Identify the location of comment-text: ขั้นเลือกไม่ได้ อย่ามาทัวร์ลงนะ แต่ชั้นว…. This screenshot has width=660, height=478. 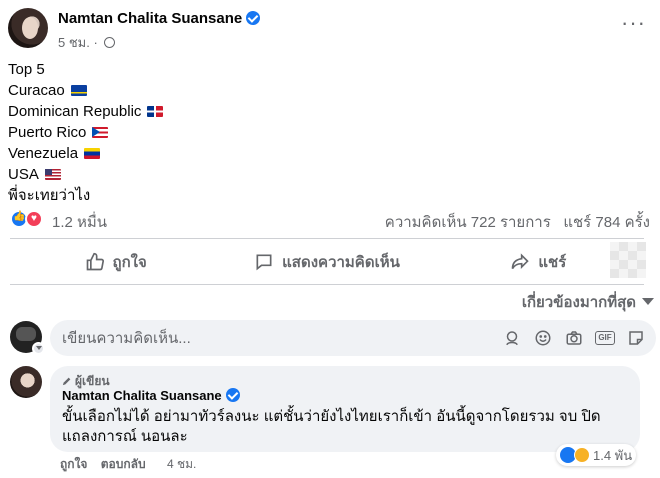
(331, 426).